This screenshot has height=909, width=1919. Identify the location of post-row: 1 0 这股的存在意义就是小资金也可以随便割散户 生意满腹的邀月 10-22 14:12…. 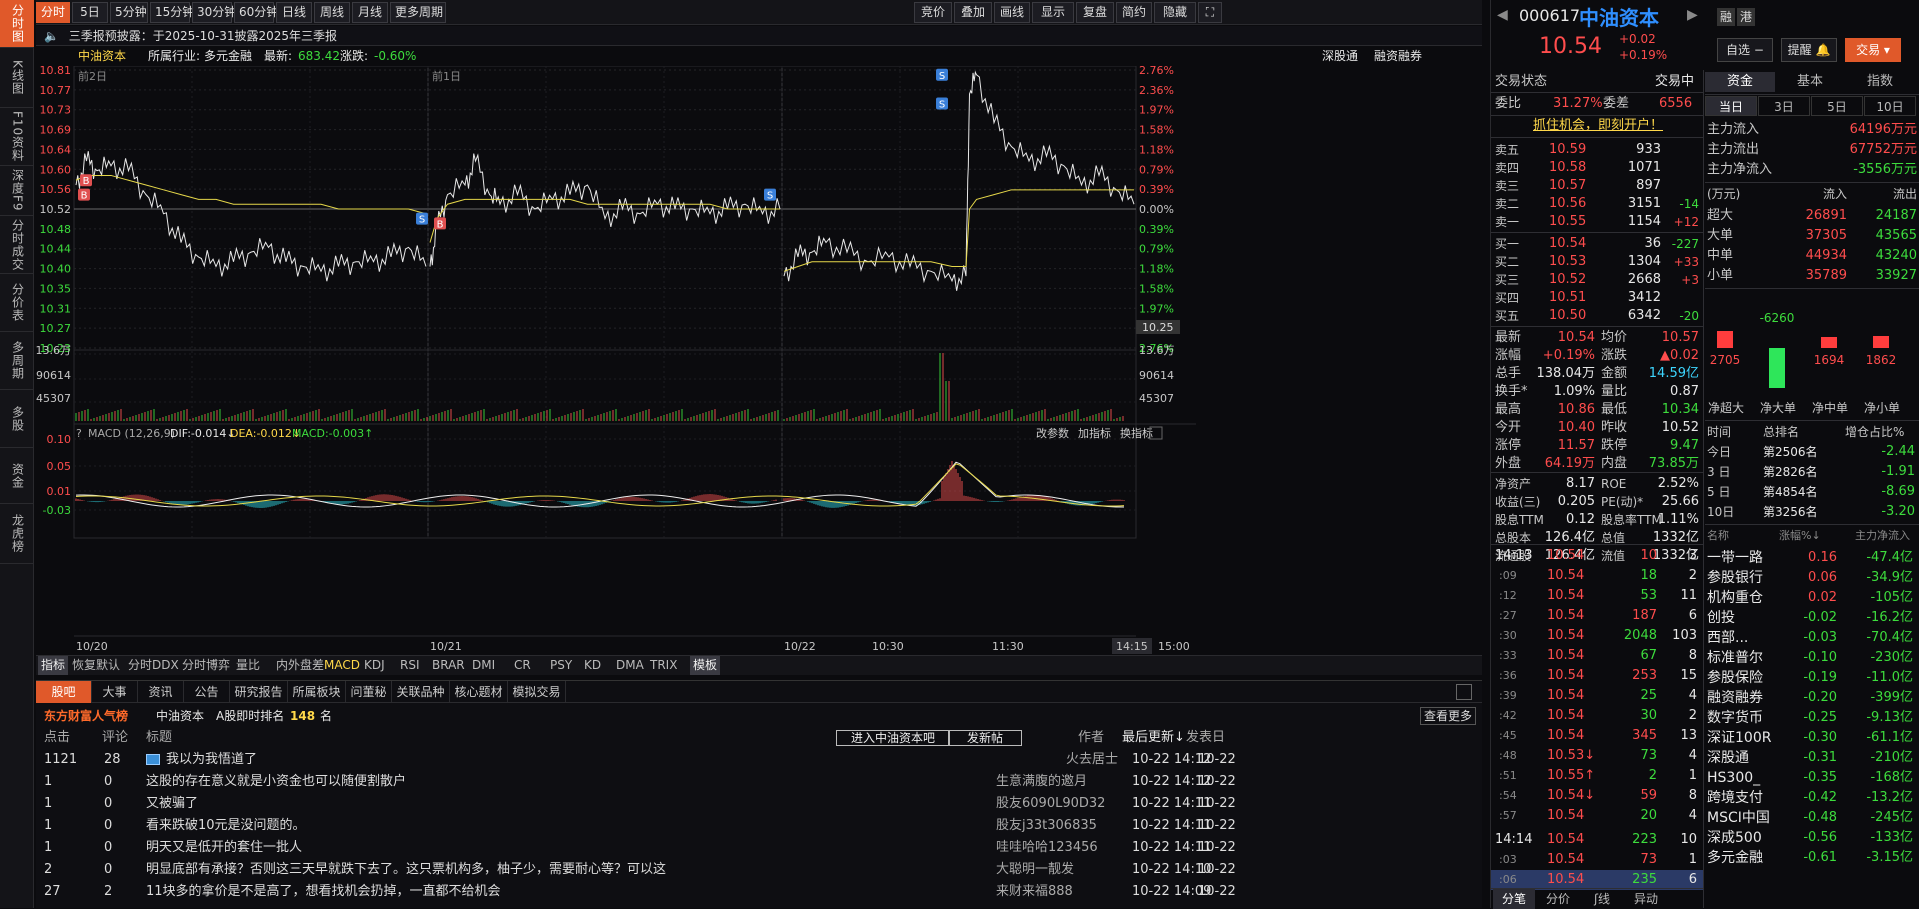
(759, 782).